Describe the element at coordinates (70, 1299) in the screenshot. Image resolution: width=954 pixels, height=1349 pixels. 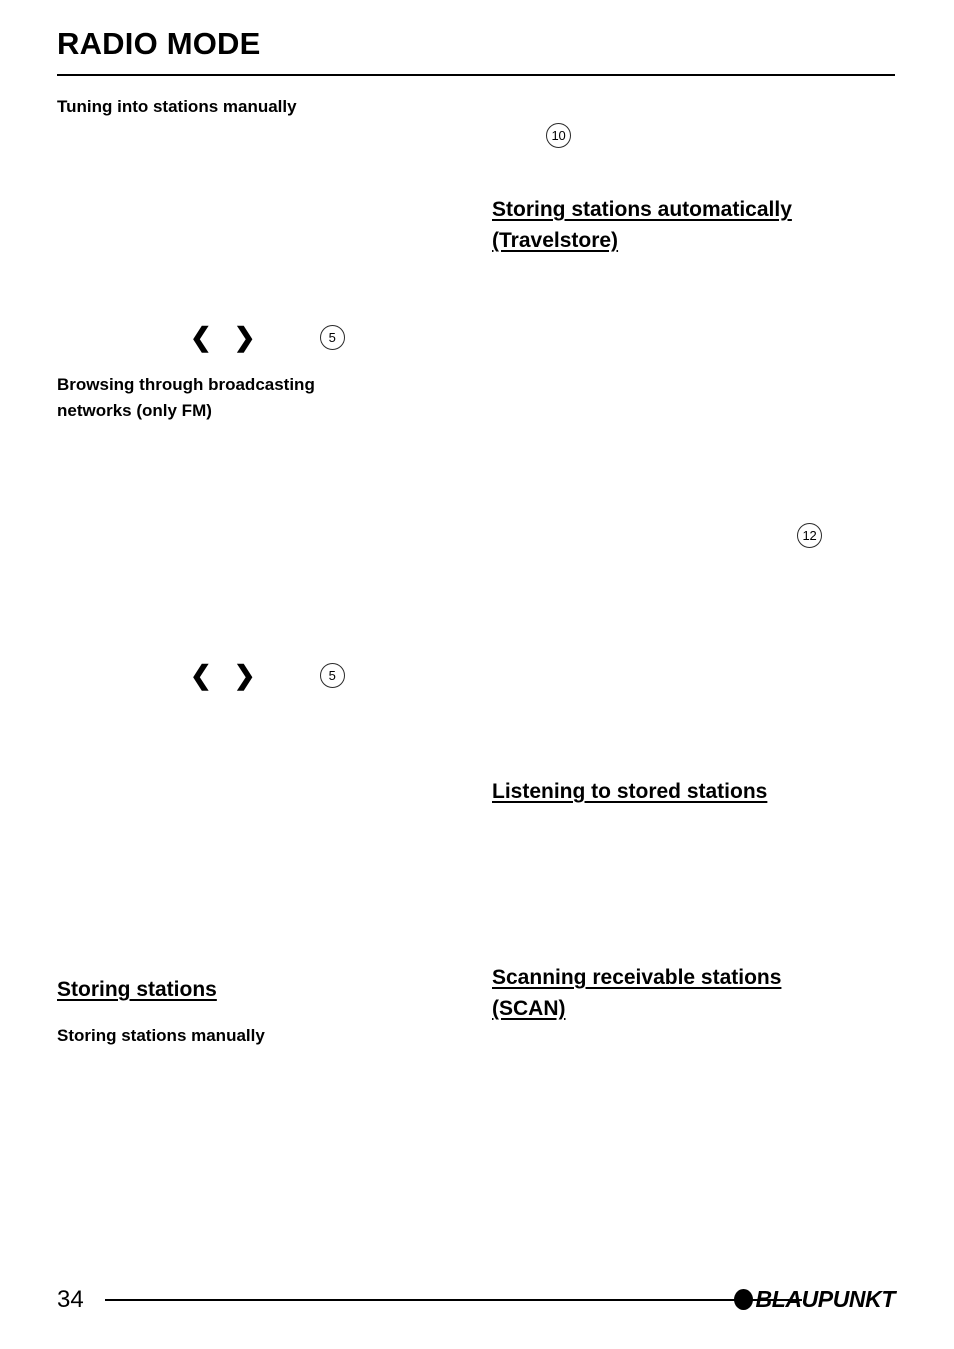
I see `page-number: 34` at that location.